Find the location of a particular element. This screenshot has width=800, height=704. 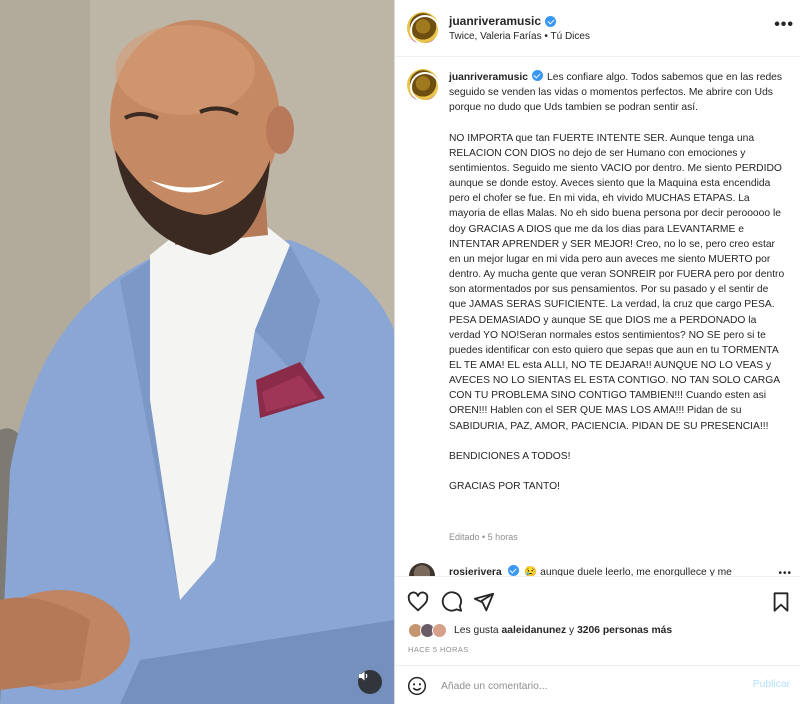

caption-username: juanriveramusic is located at coordinates (488, 77).